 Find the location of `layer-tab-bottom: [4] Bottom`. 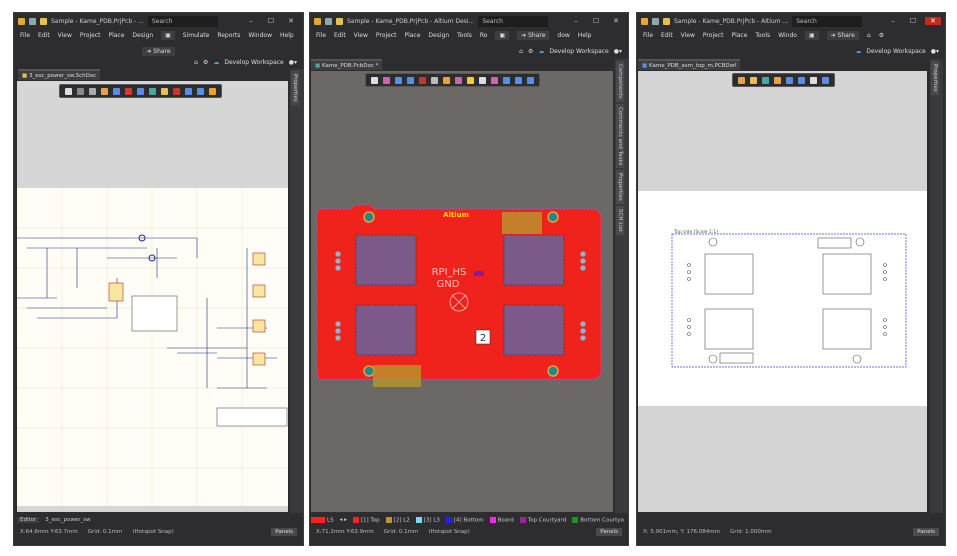

layer-tab-bottom: [4] Bottom is located at coordinates (464, 519).